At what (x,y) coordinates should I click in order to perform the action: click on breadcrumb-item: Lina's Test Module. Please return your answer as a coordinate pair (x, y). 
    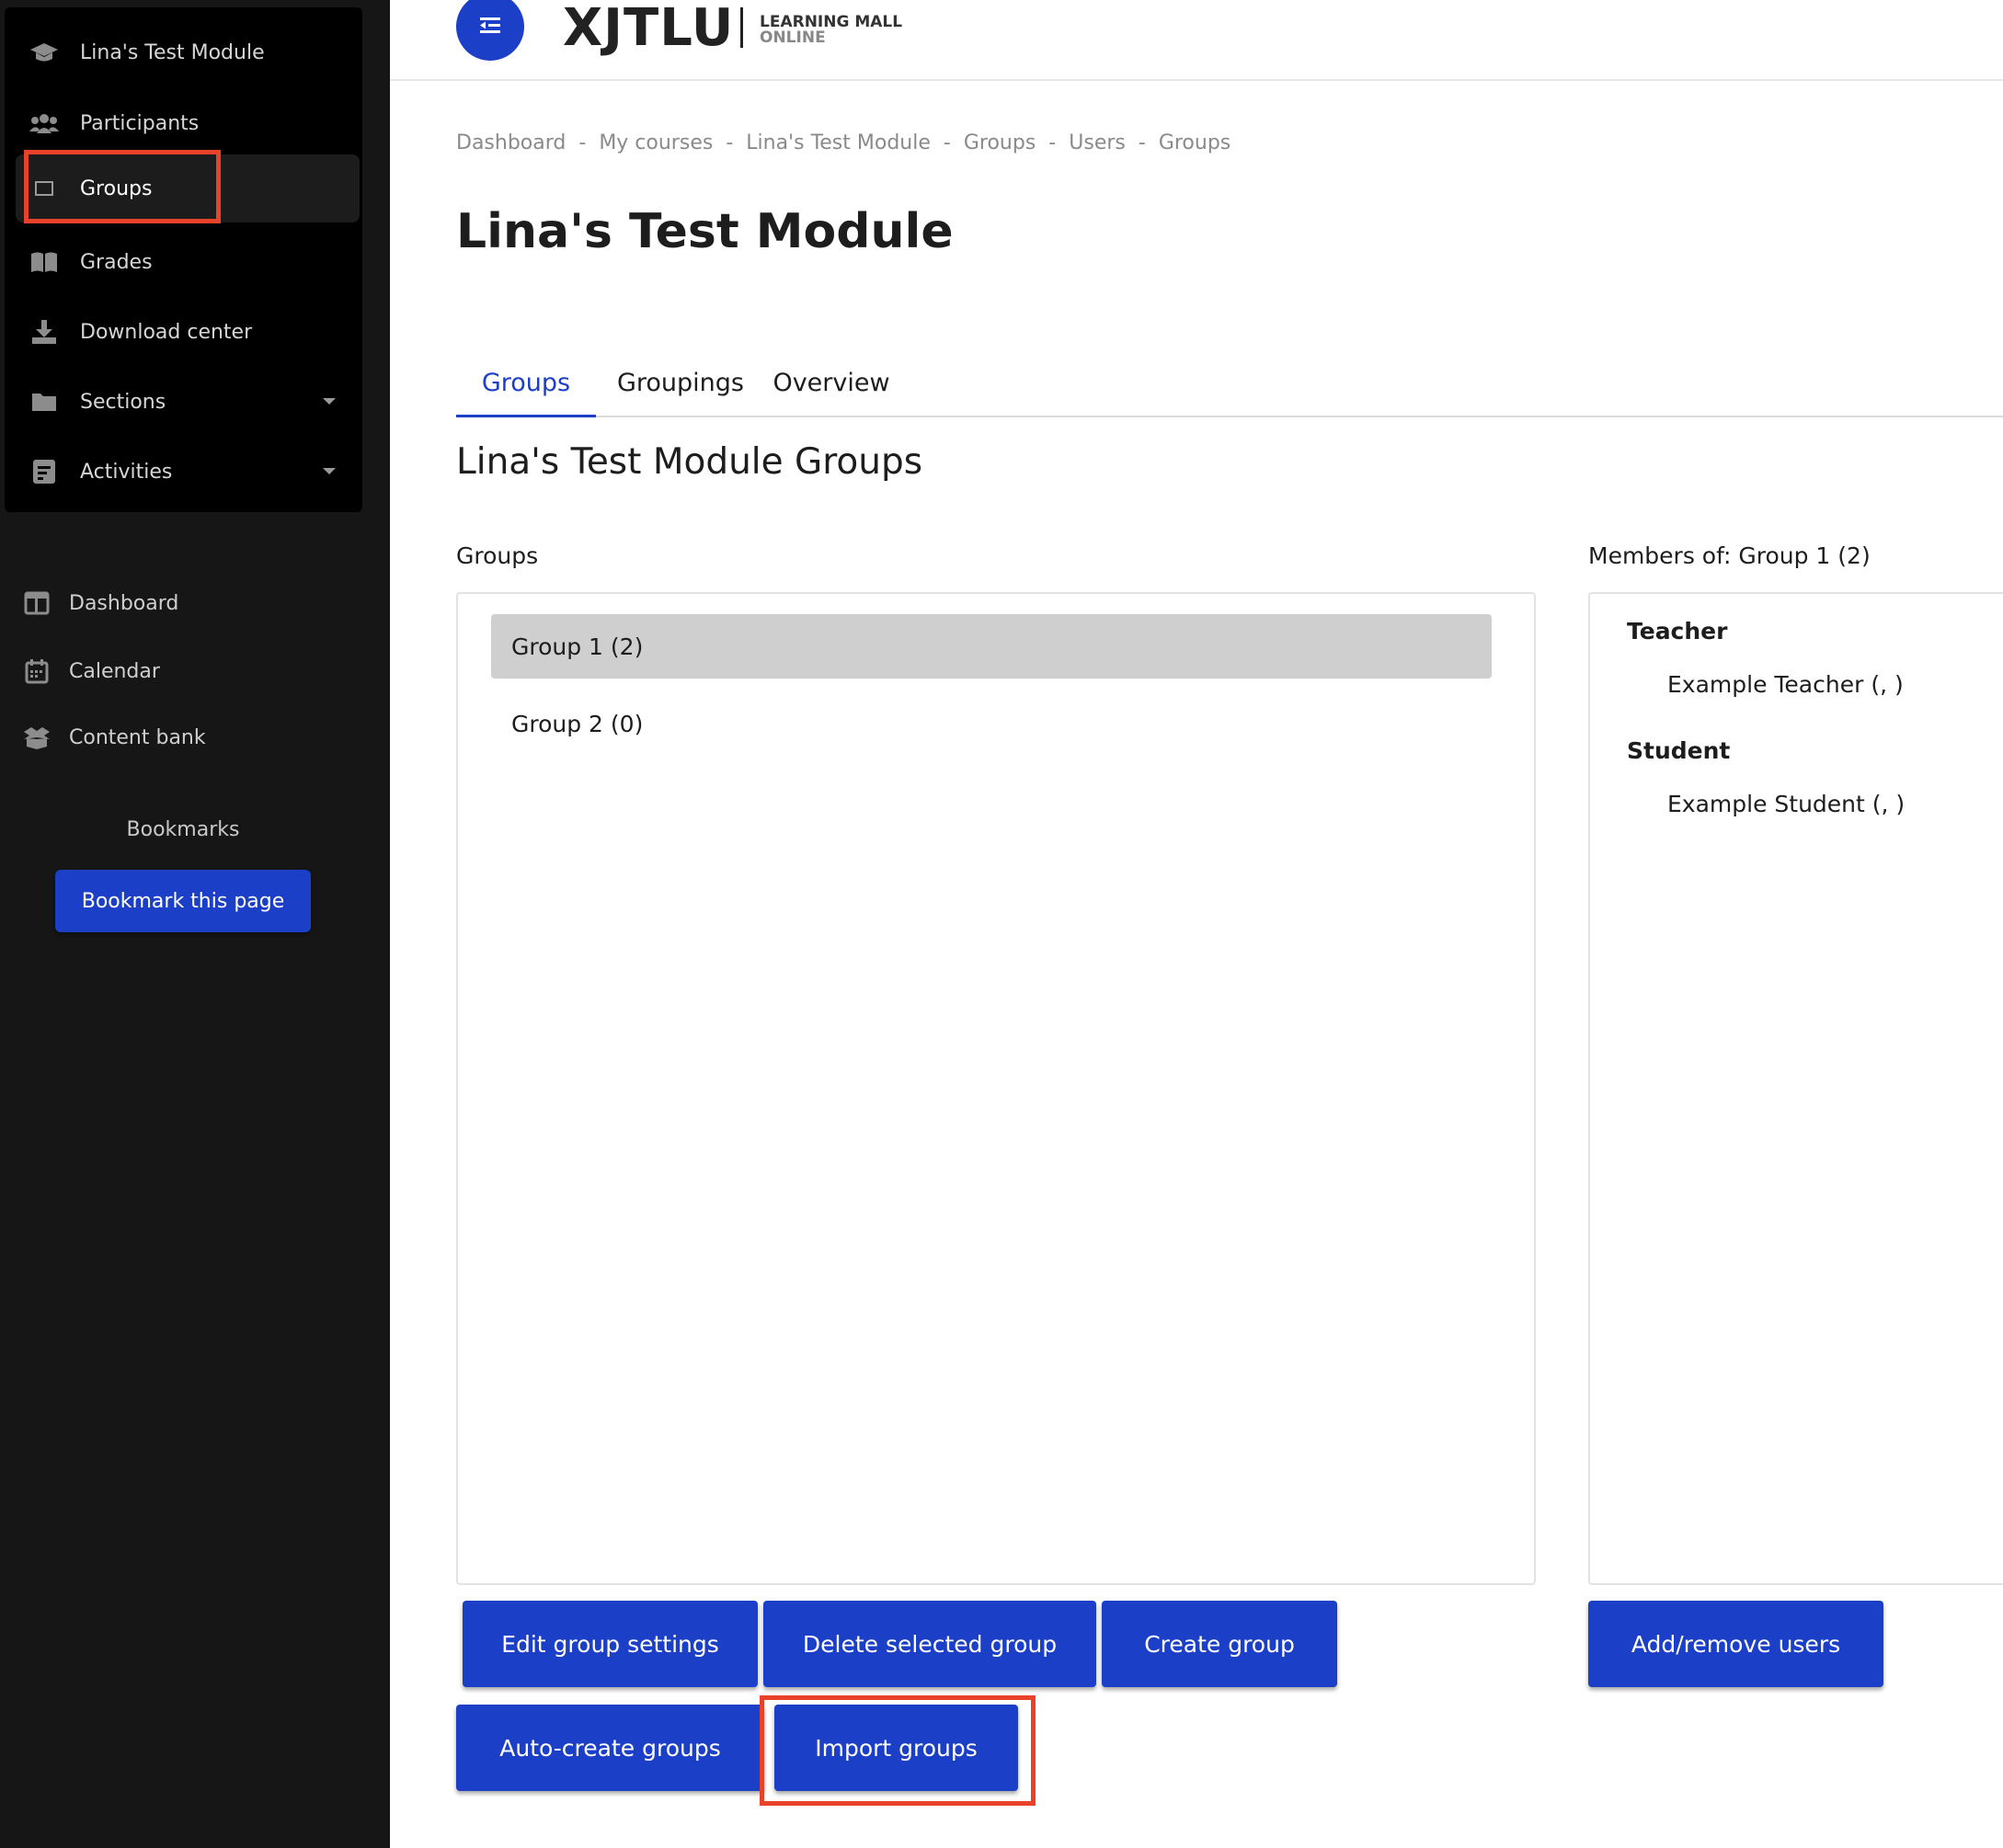
    Looking at the image, I should click on (838, 142).